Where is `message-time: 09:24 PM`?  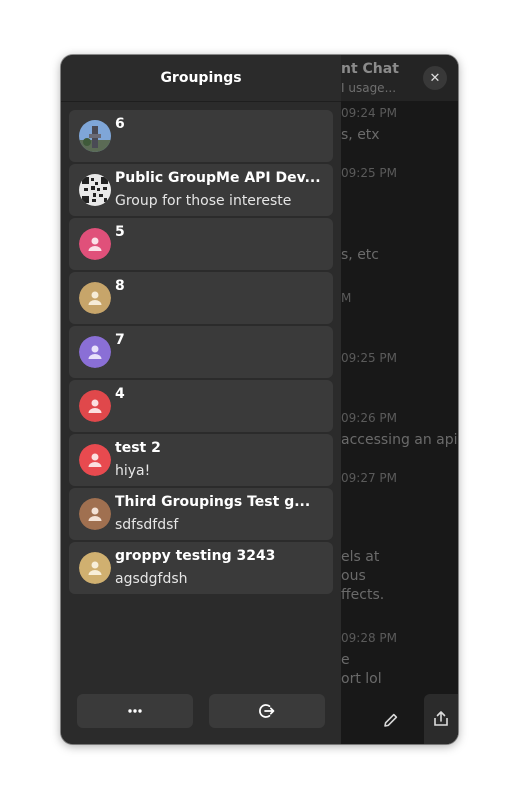 message-time: 09:24 PM is located at coordinates (369, 113).